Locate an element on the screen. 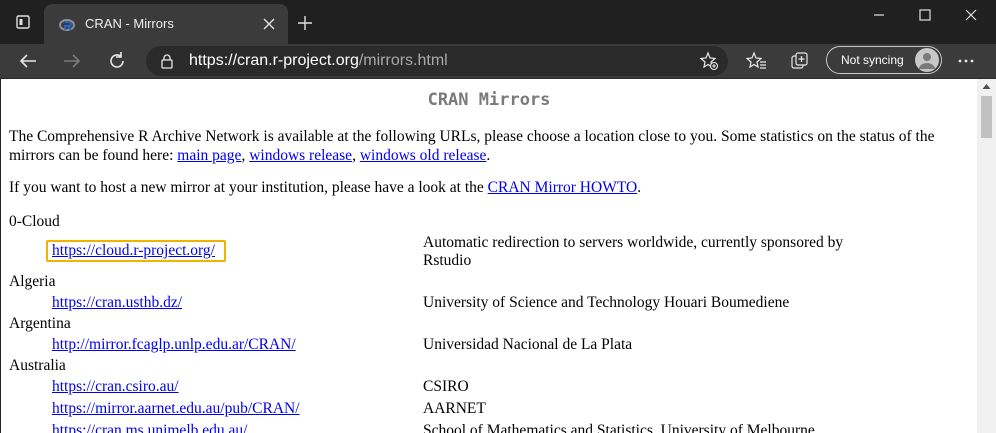  more-menu-icon is located at coordinates (966, 61).